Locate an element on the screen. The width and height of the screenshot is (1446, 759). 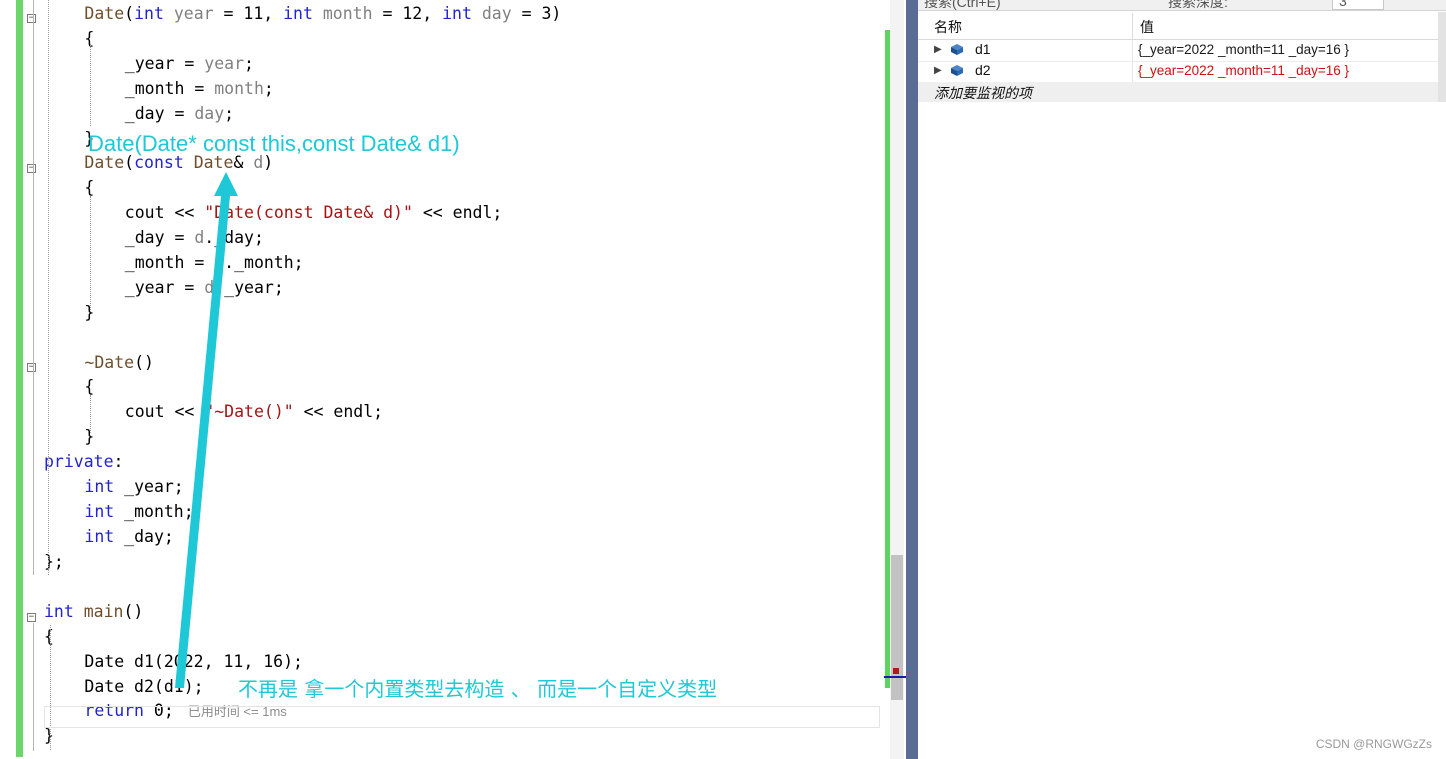
panel-splitter is located at coordinates (912, 379).